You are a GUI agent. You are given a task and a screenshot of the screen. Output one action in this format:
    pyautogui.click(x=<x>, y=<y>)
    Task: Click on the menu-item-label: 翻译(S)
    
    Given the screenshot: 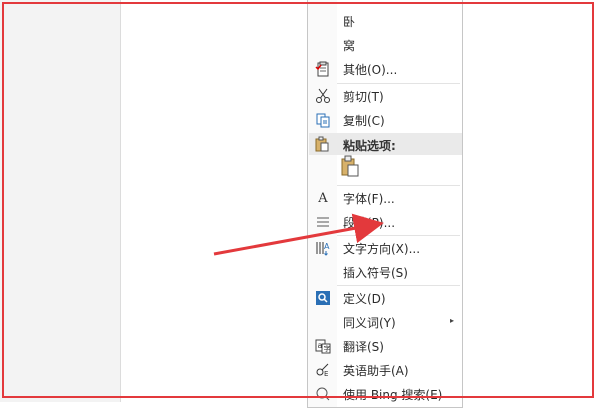 What is the action you would take?
    pyautogui.click(x=363, y=347)
    